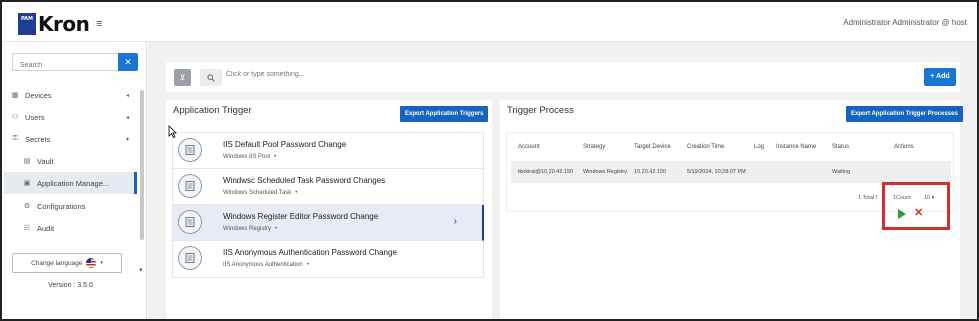 The width and height of the screenshot is (979, 321). What do you see at coordinates (263, 265) in the screenshot?
I see `trigger-type-label: IIS Anonymous Authentication` at bounding box center [263, 265].